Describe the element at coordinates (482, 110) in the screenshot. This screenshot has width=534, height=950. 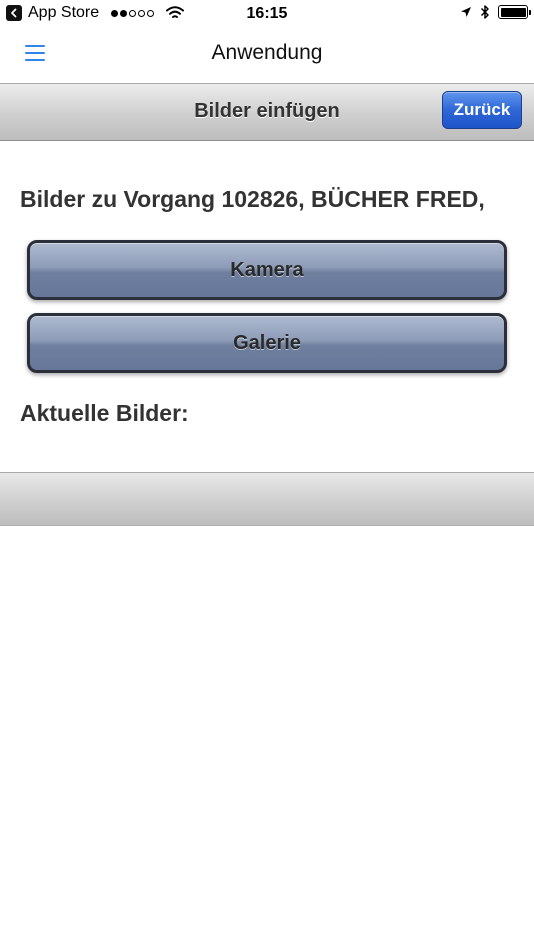
I see `back-button: Zurück` at that location.